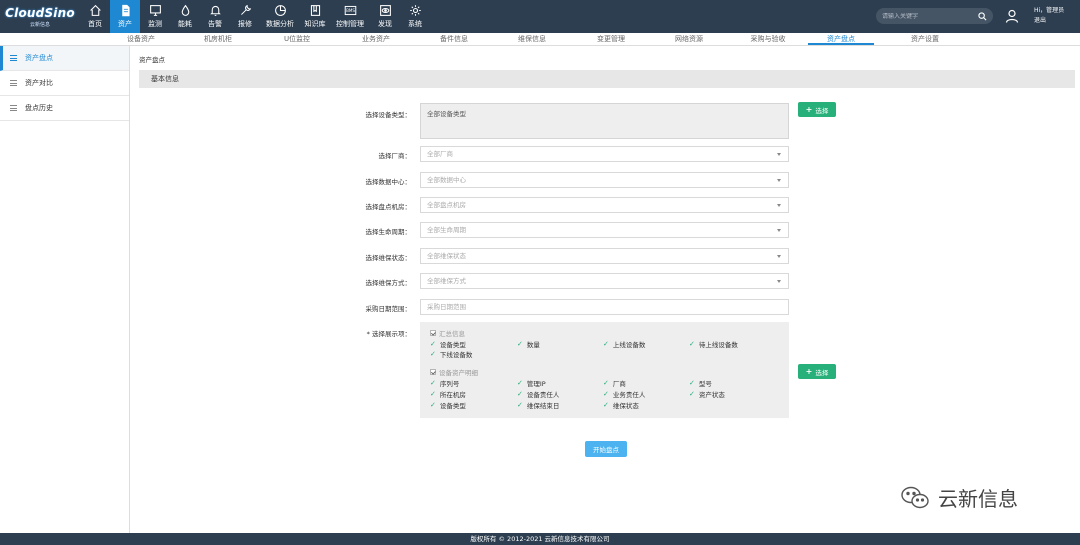 Image resolution: width=1080 pixels, height=545 pixels. I want to click on maintenance-method-value: 全部维保方式, so click(446, 281).